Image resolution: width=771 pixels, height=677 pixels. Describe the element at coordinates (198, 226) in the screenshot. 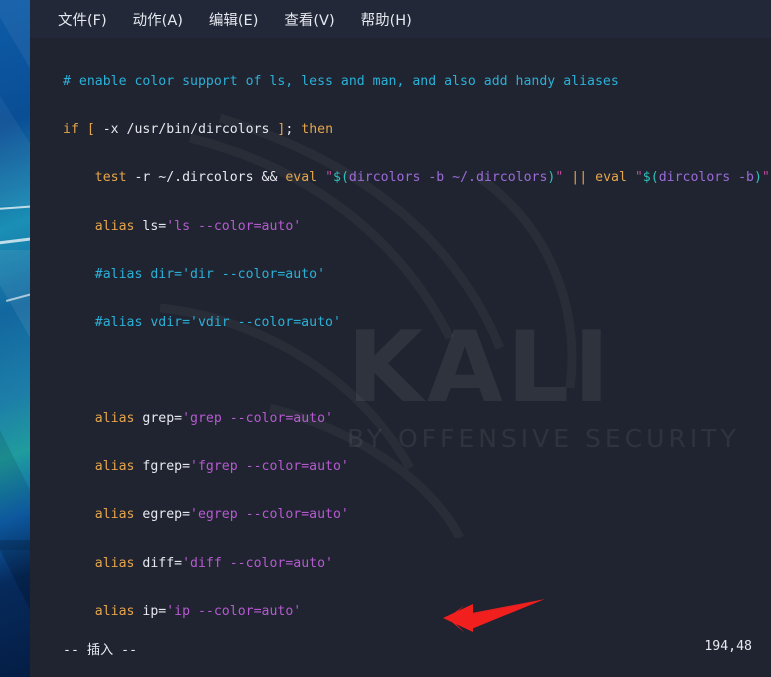

I see `code-line: alias ls='ls --color=auto'` at that location.